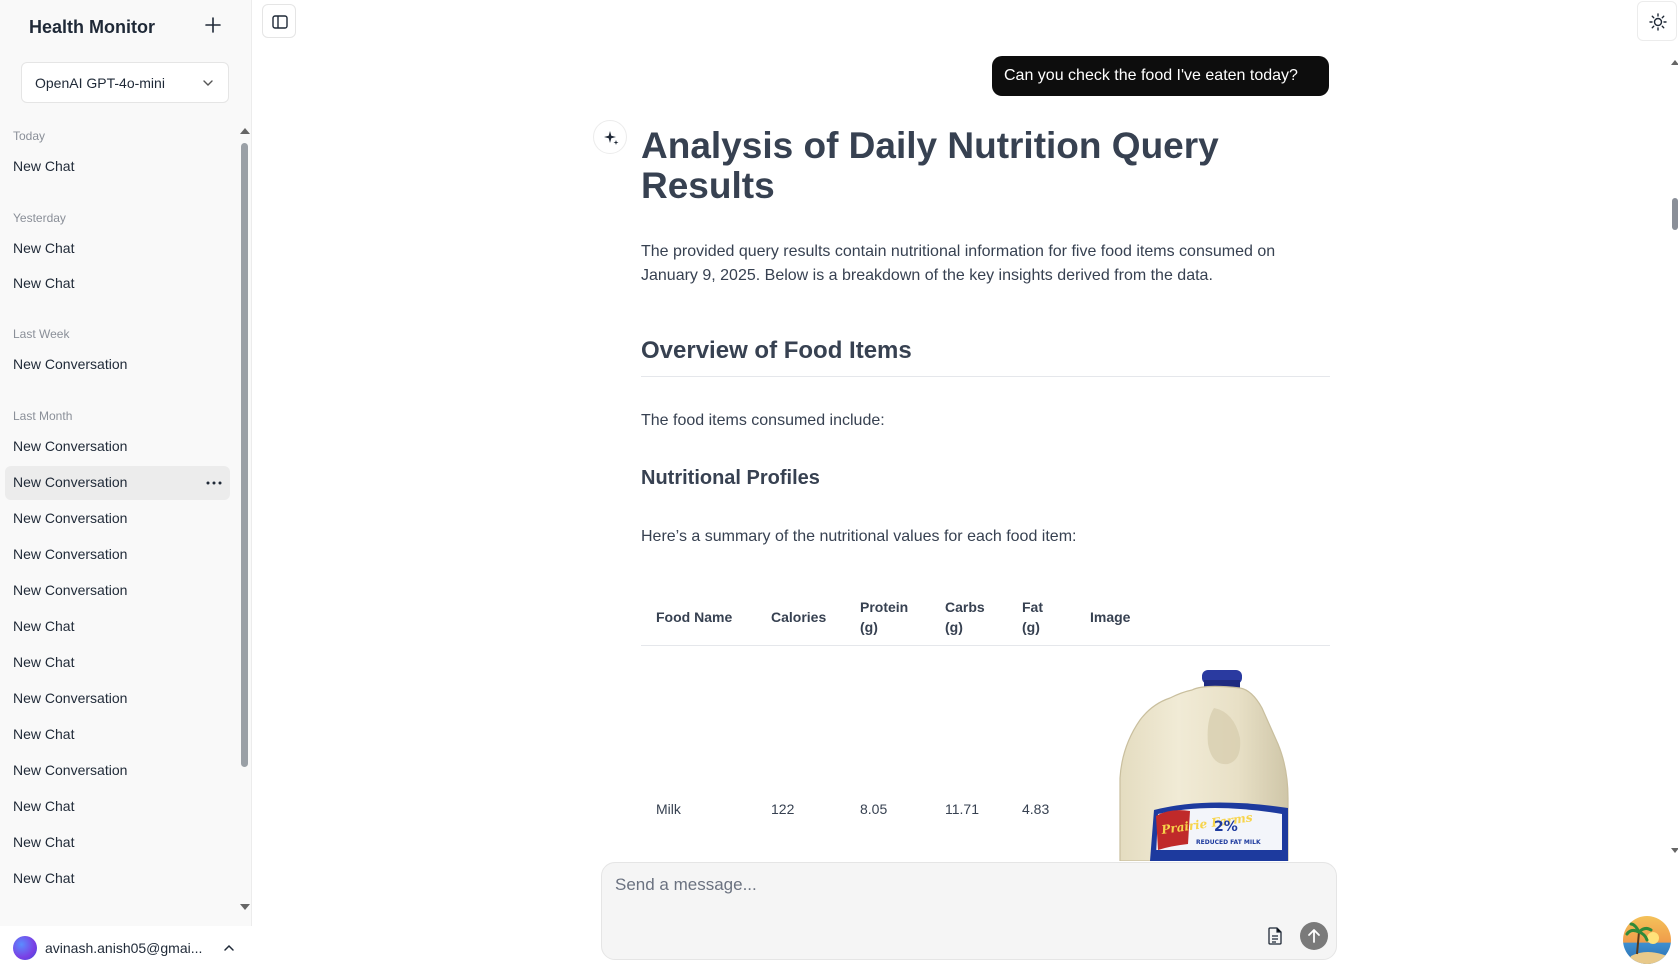 This screenshot has height=971, width=1678. I want to click on table-header-calories: Calories, so click(799, 617).